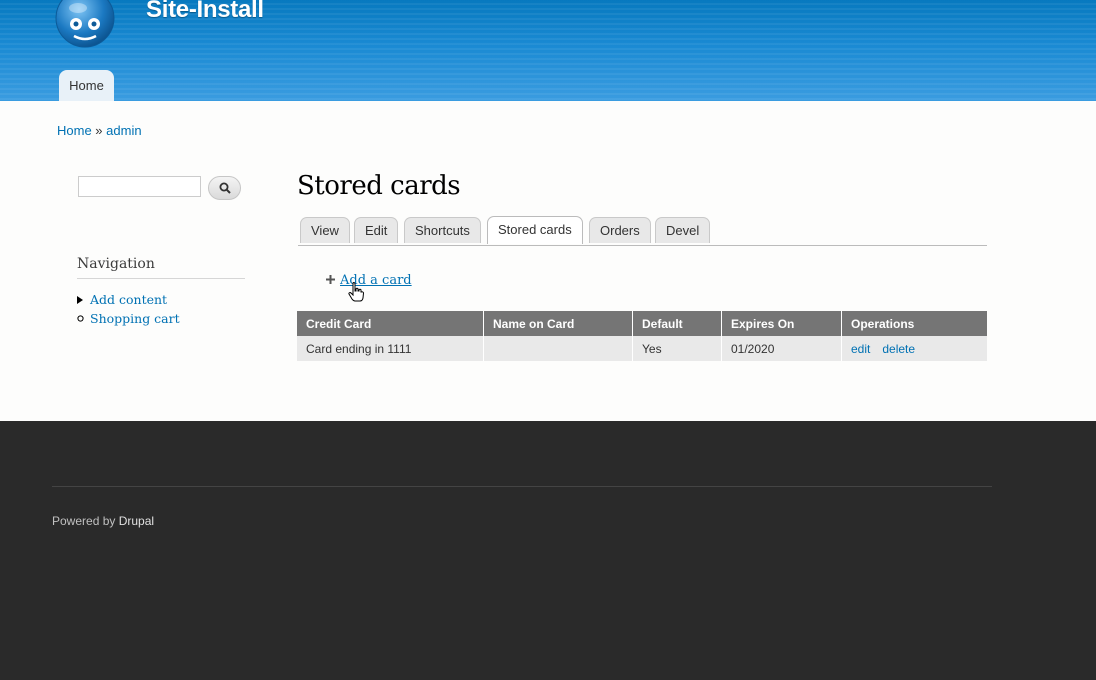 The height and width of the screenshot is (680, 1096). I want to click on site-name: Site-Install, so click(205, 12).